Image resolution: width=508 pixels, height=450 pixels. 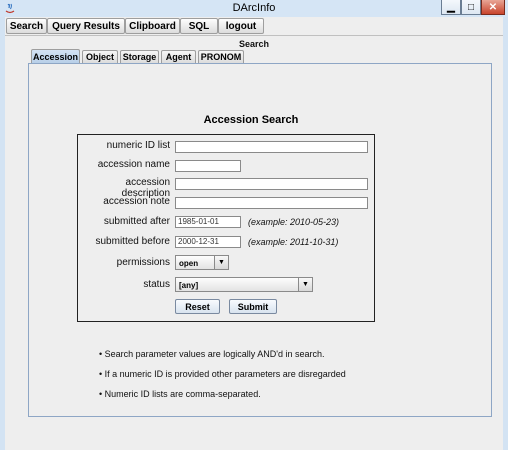 I want to click on permissions-select: open ▼, so click(x=202, y=262).